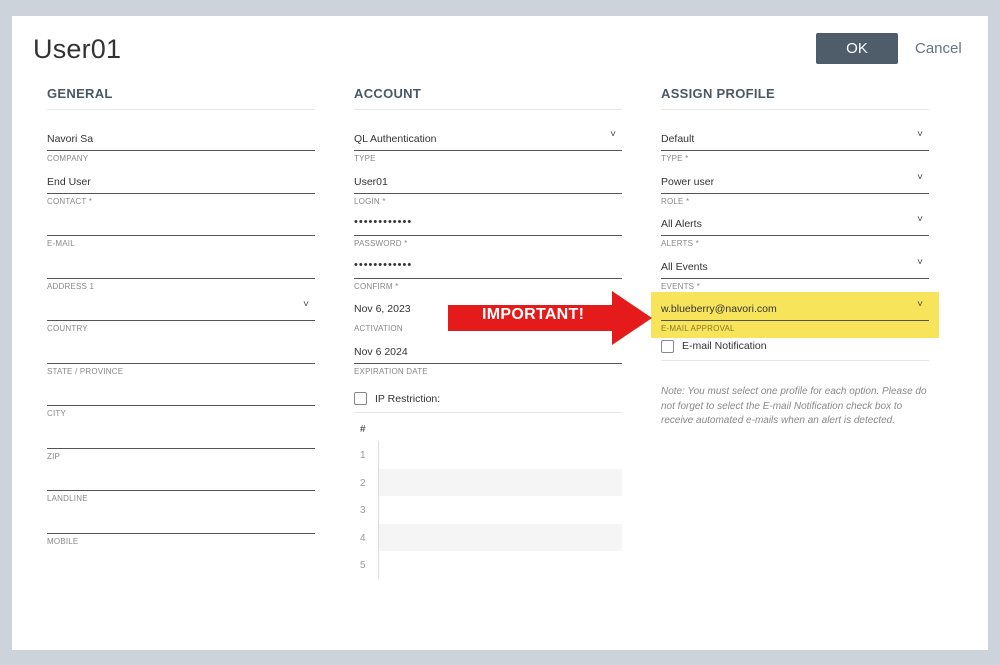 The width and height of the screenshot is (1000, 665). What do you see at coordinates (181, 434) in the screenshot?
I see `zip-field: ZIP` at bounding box center [181, 434].